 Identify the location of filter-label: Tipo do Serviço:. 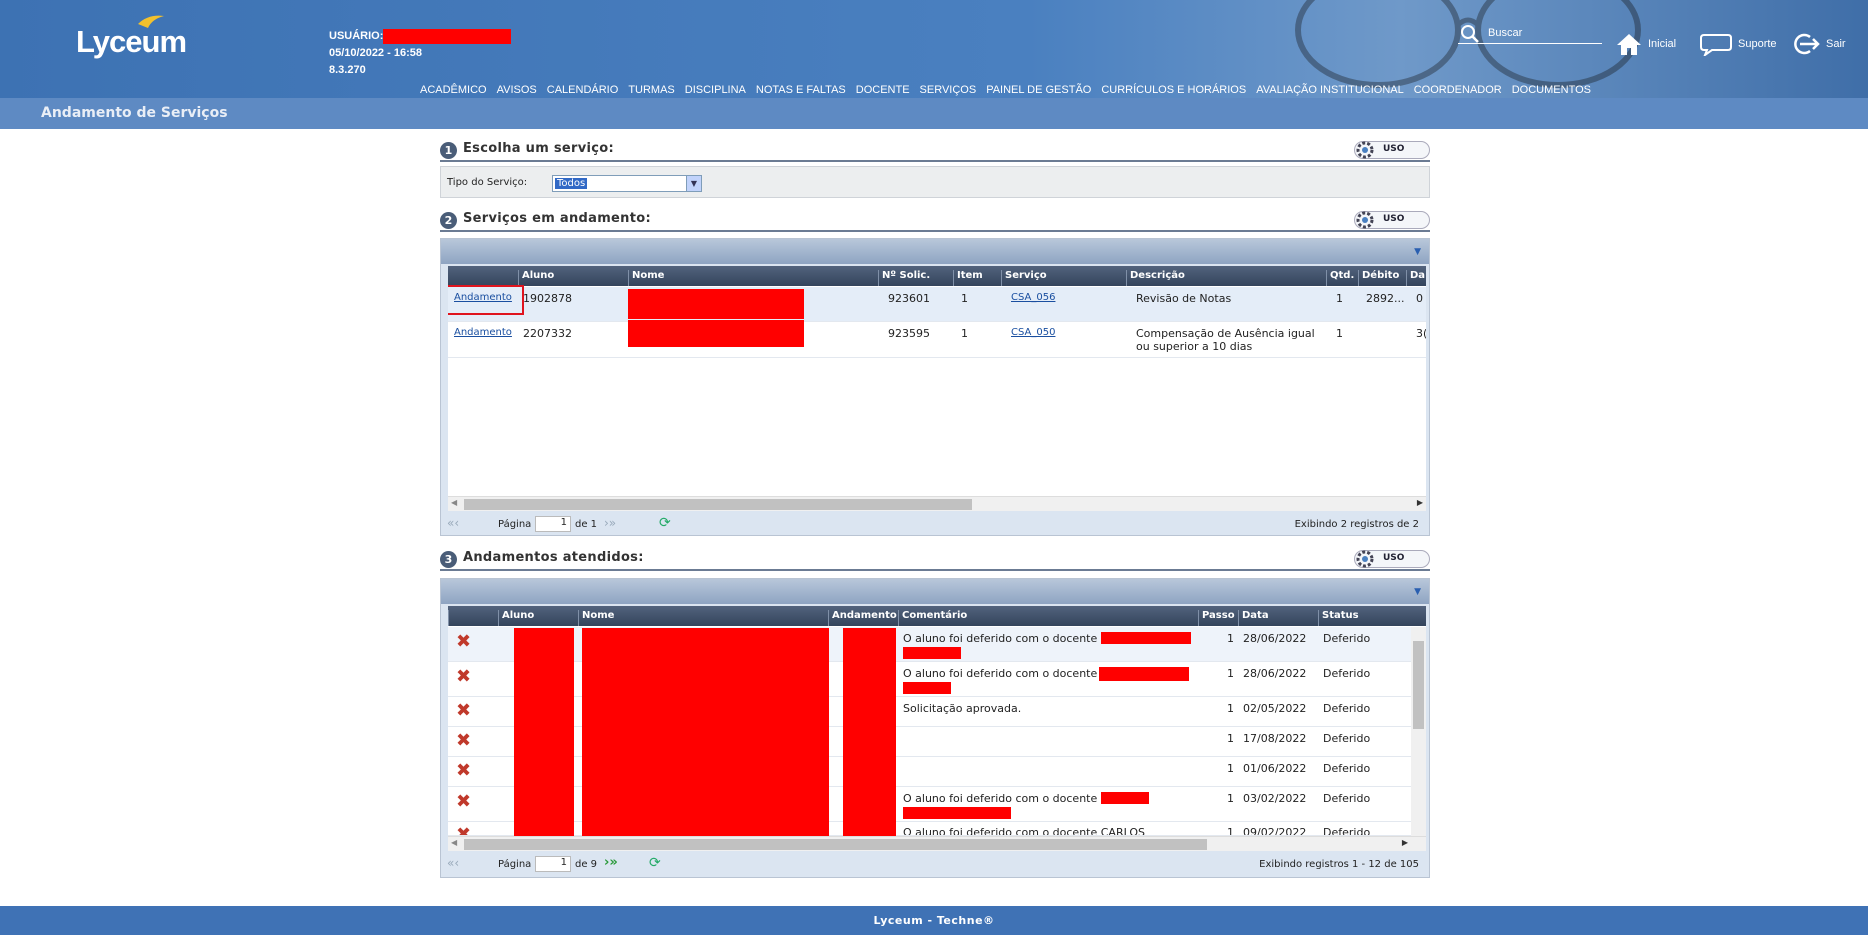
(487, 182).